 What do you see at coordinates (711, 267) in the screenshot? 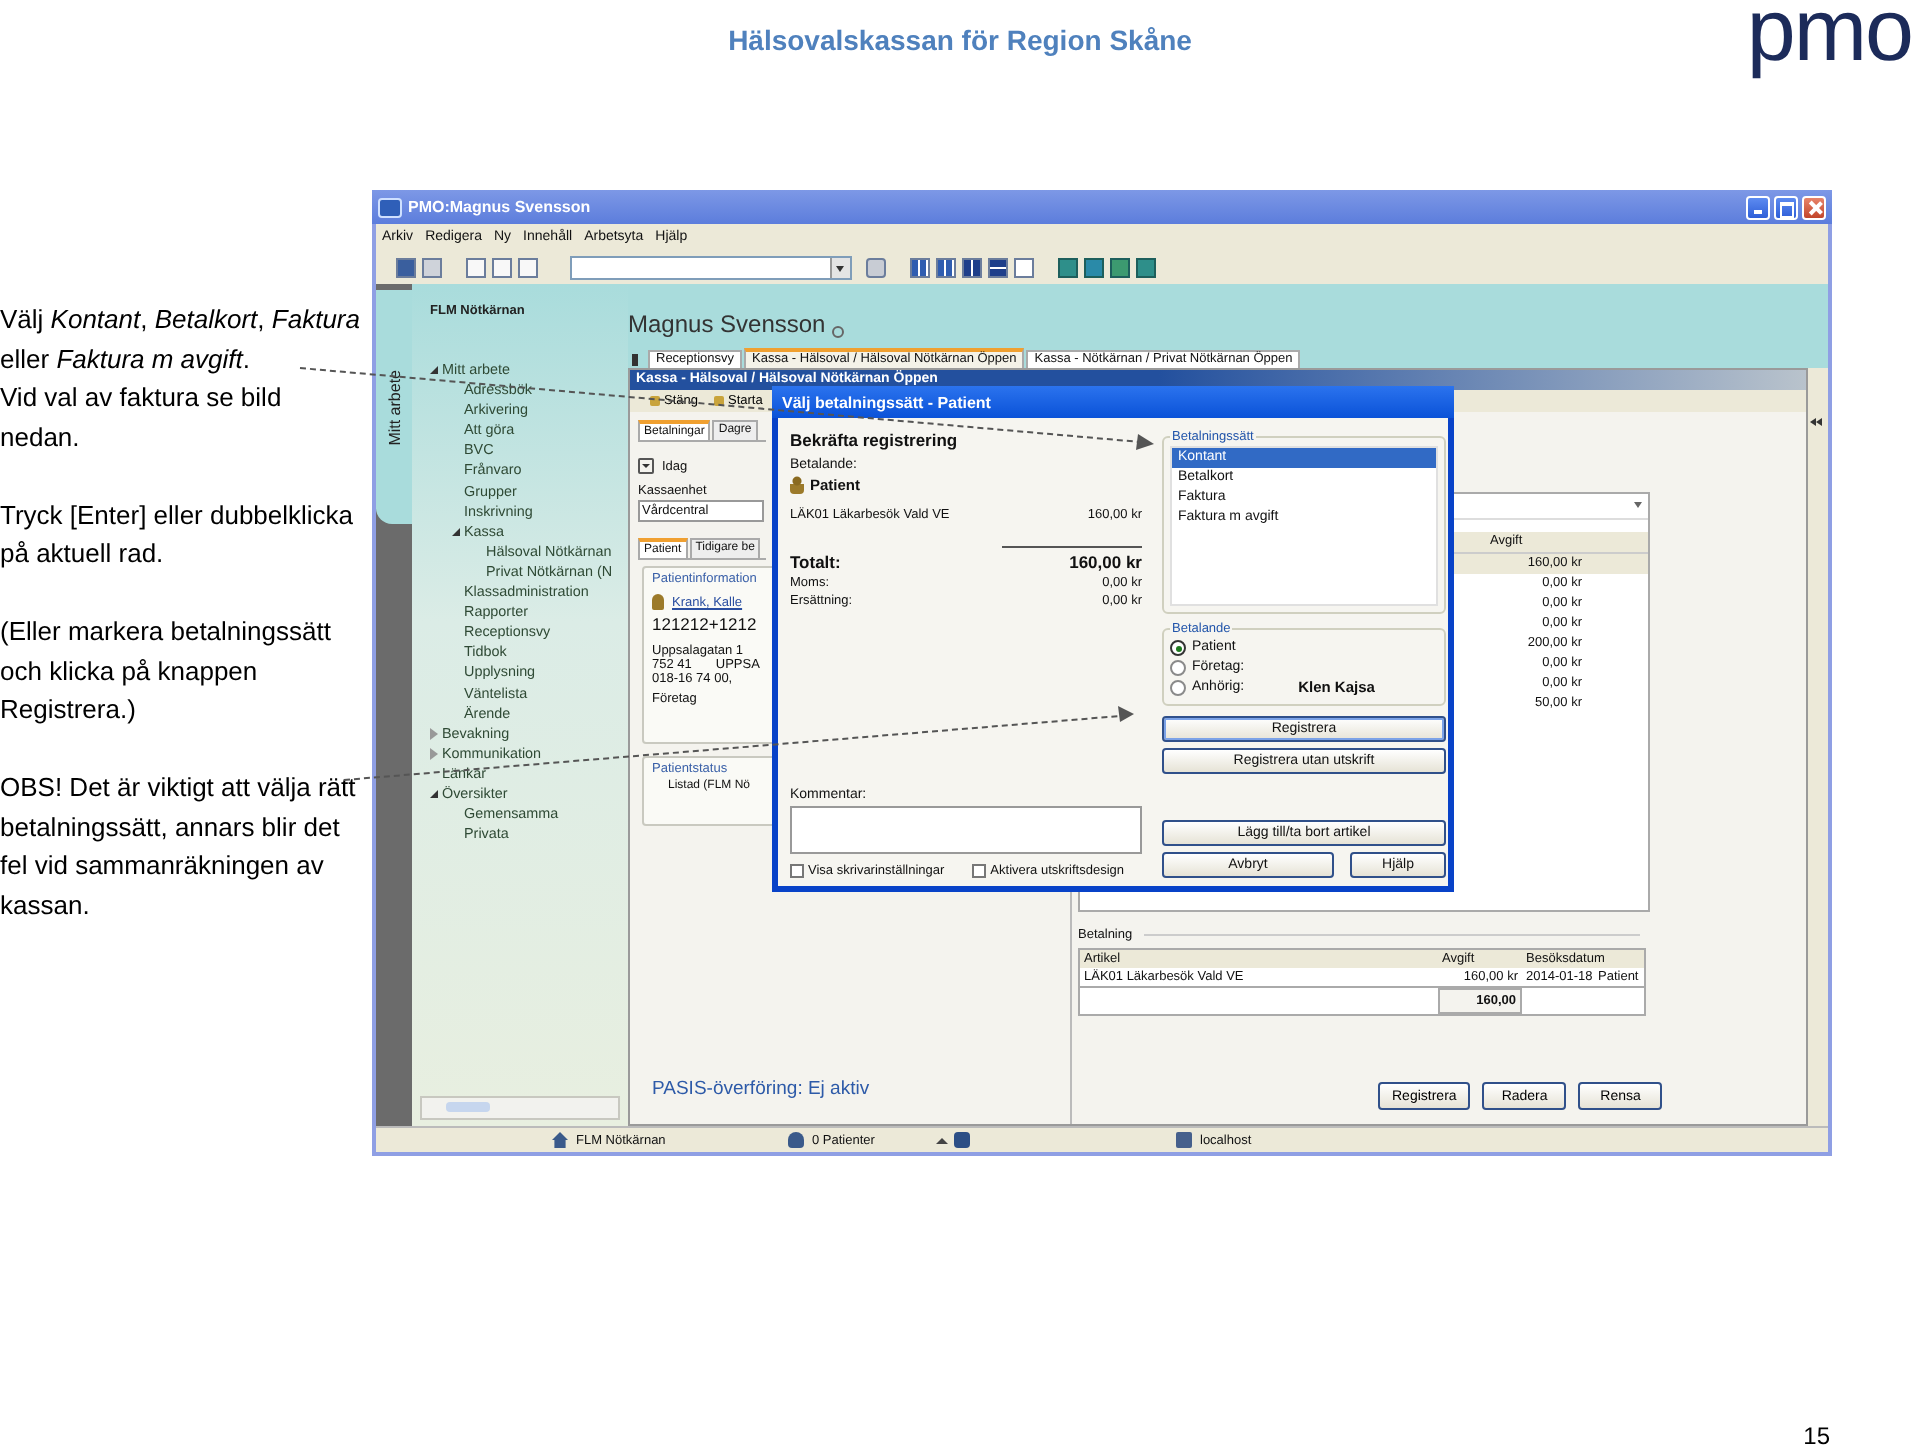
I see `combo-field` at bounding box center [711, 267].